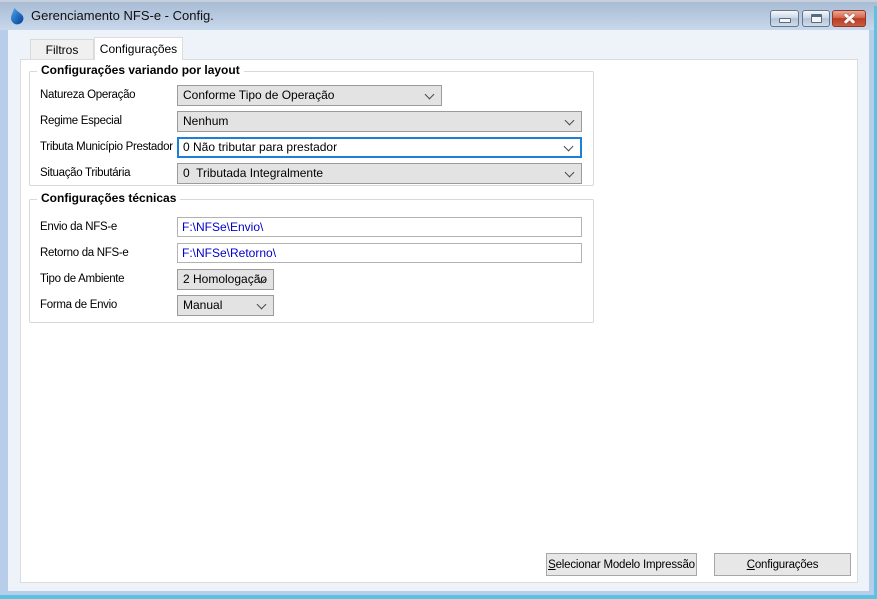 The width and height of the screenshot is (877, 599). Describe the element at coordinates (379, 121) in the screenshot. I see `regime-especial-select: Nenhum` at that location.